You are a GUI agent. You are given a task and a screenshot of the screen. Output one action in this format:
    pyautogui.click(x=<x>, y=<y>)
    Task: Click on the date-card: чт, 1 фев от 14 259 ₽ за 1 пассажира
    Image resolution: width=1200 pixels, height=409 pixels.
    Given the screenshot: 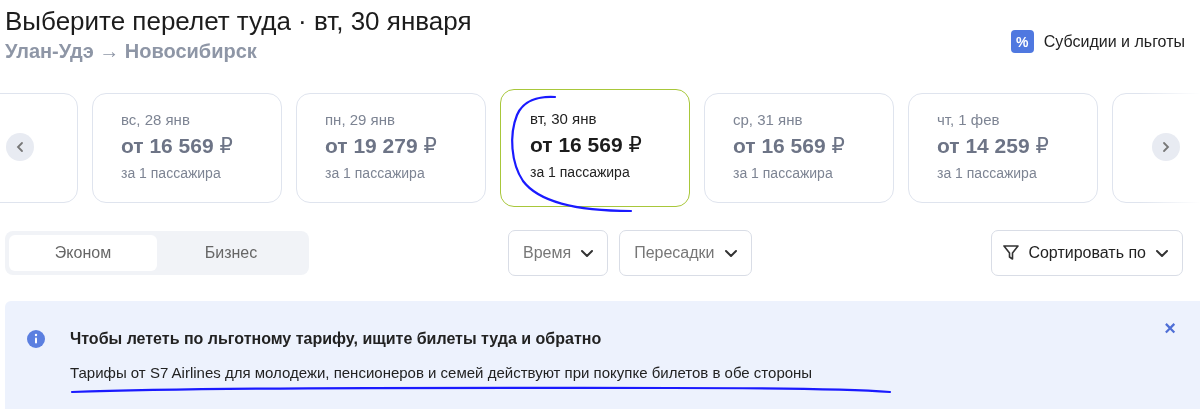 What is the action you would take?
    pyautogui.click(x=1003, y=148)
    